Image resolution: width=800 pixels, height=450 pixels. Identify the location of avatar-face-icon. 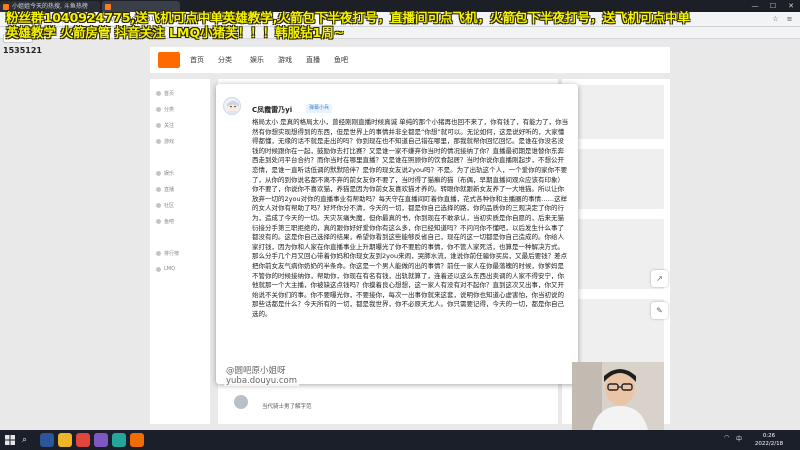
(233, 107).